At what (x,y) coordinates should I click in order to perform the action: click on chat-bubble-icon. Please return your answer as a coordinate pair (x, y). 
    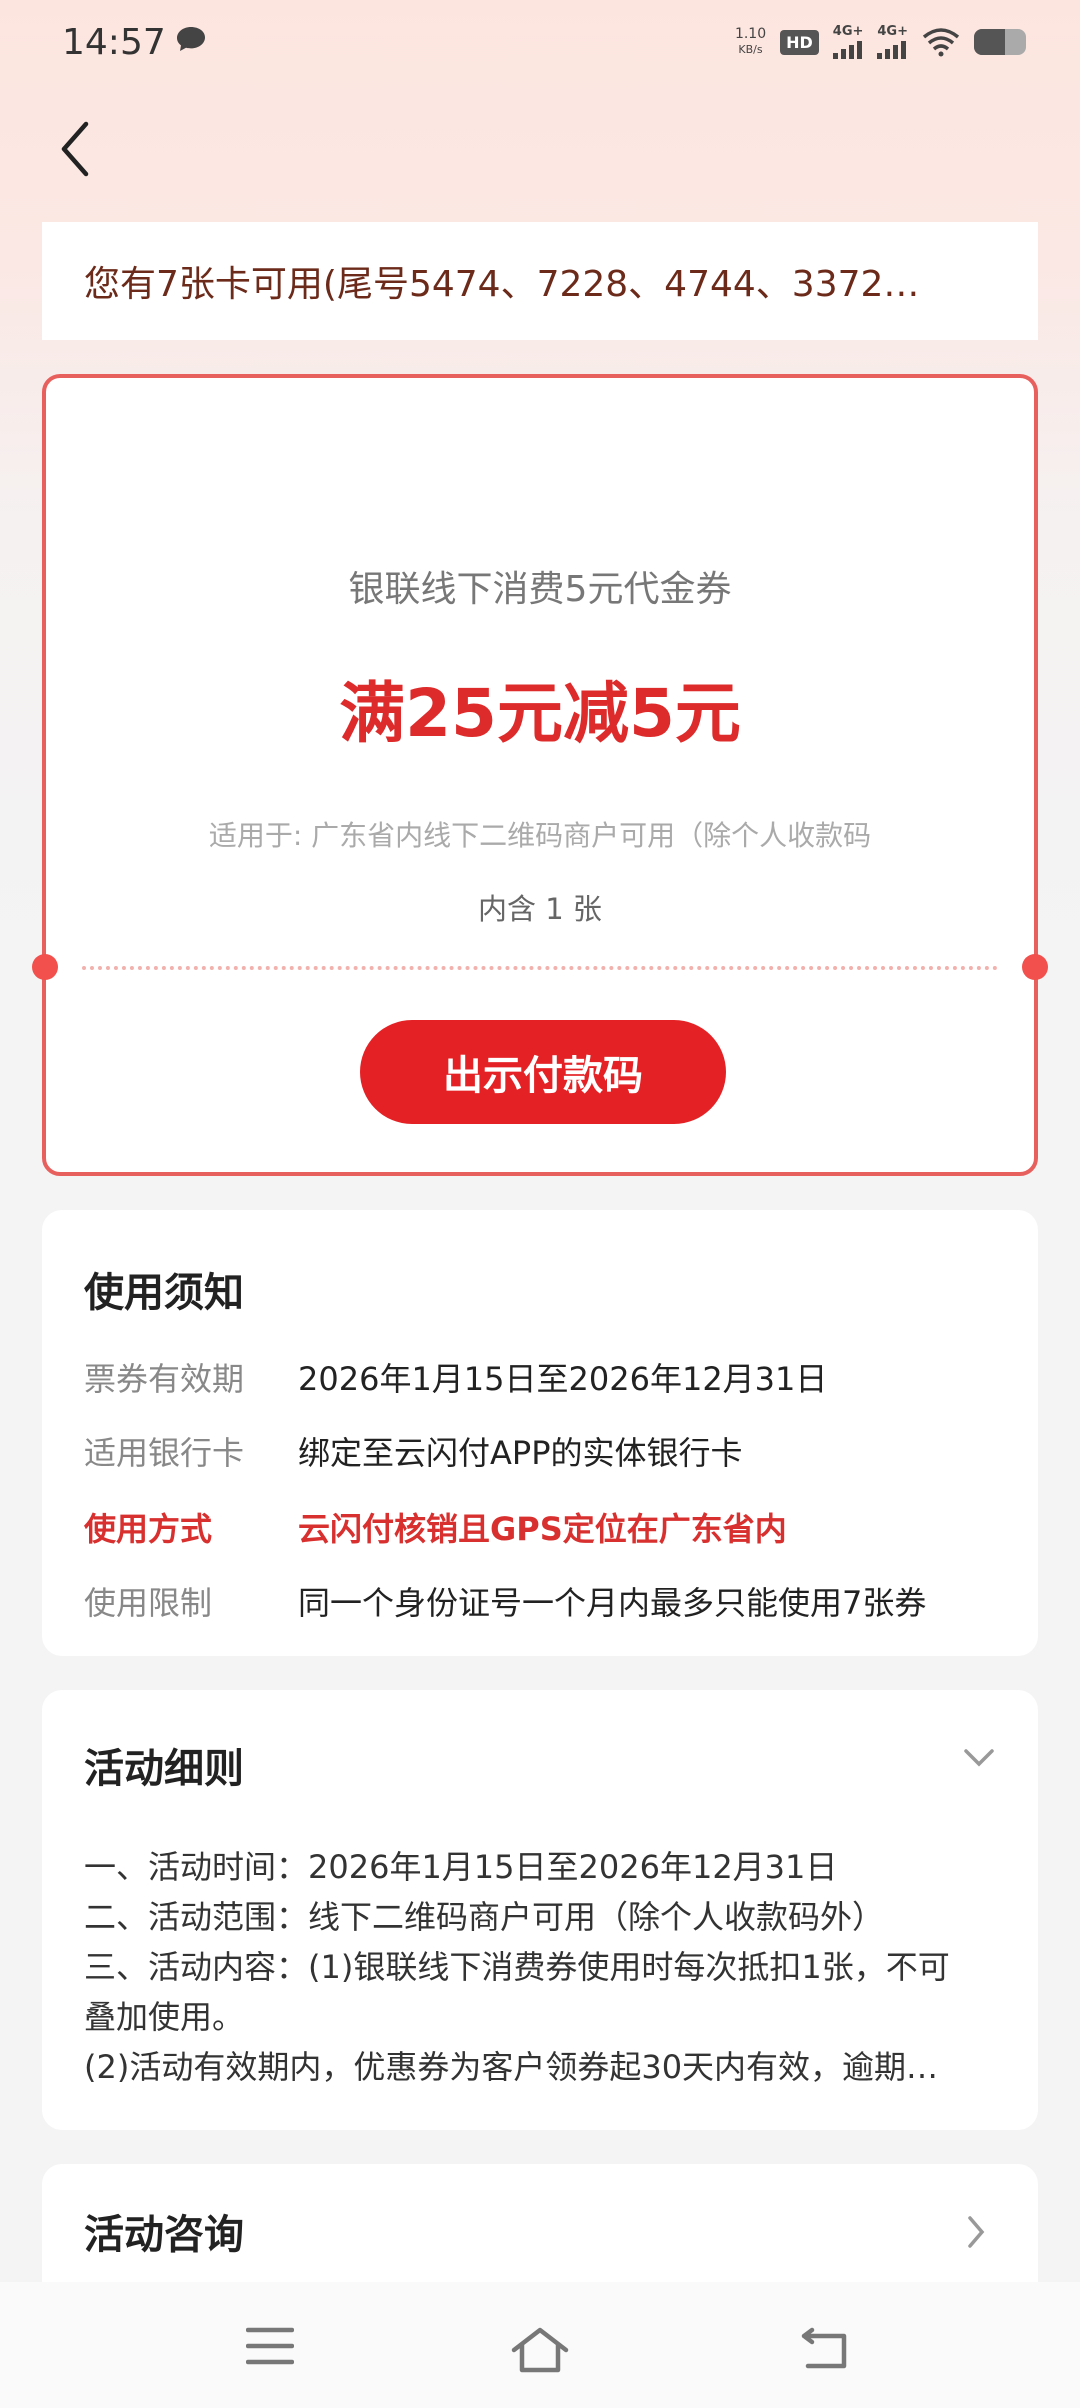
    Looking at the image, I should click on (191, 39).